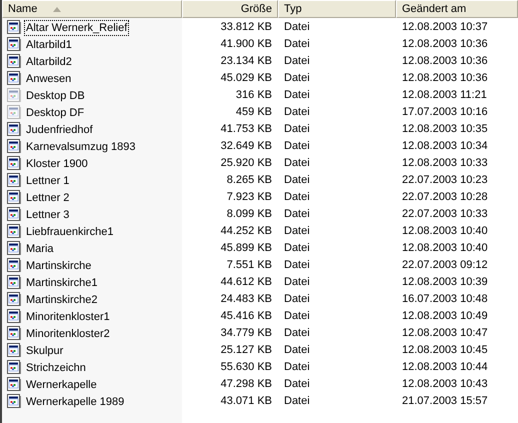 Image resolution: width=518 pixels, height=423 pixels. What do you see at coordinates (49, 62) in the screenshot?
I see `file-name: Altarbild2` at bounding box center [49, 62].